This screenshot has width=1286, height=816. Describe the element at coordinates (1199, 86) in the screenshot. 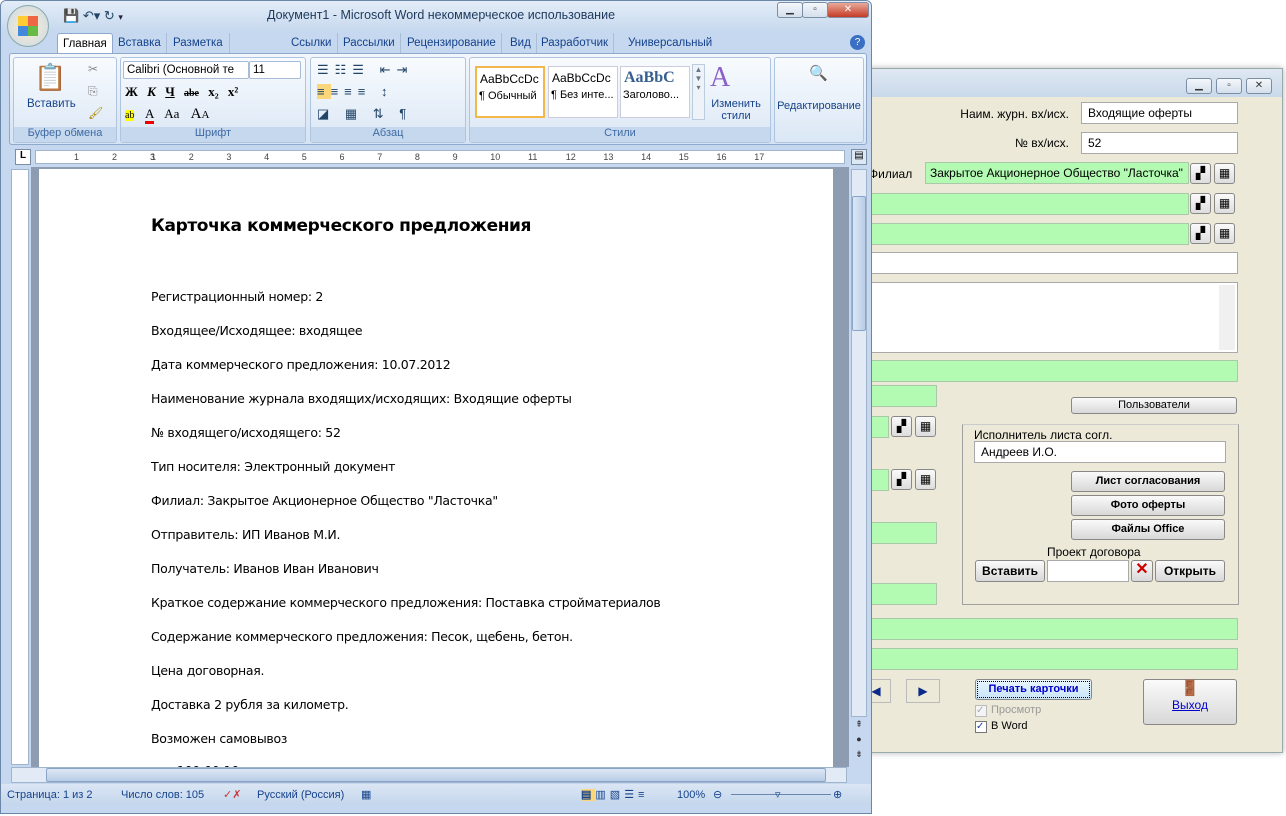

I see `minimize-button: ▁` at that location.